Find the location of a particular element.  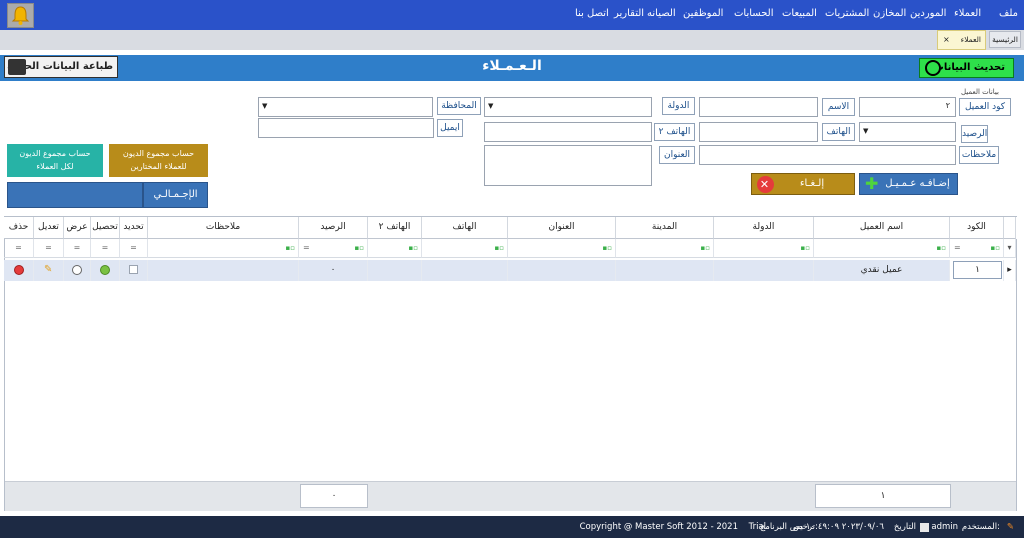

code-combo: ٢ is located at coordinates (907, 107).